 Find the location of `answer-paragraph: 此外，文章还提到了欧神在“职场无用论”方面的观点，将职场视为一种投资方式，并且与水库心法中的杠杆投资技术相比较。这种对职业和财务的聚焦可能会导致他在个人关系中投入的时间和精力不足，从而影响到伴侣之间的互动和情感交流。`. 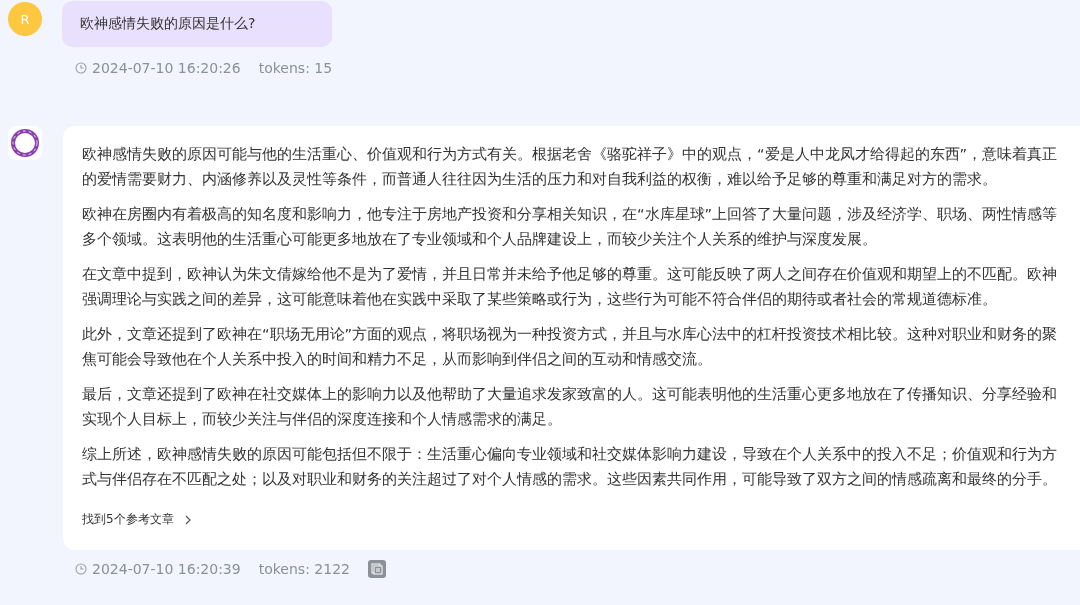

answer-paragraph: 此外，文章还提到了欧神在“职场无用论”方面的观点，将职场视为一种投资方式，并且与水库心法中的杠杆投资技术相比较。这种对职业和财务的聚焦可能会导致他在个人关系中投入的时间和精力不足，从而影响到伴侣之间的互动和情感交流。 is located at coordinates (570, 346).